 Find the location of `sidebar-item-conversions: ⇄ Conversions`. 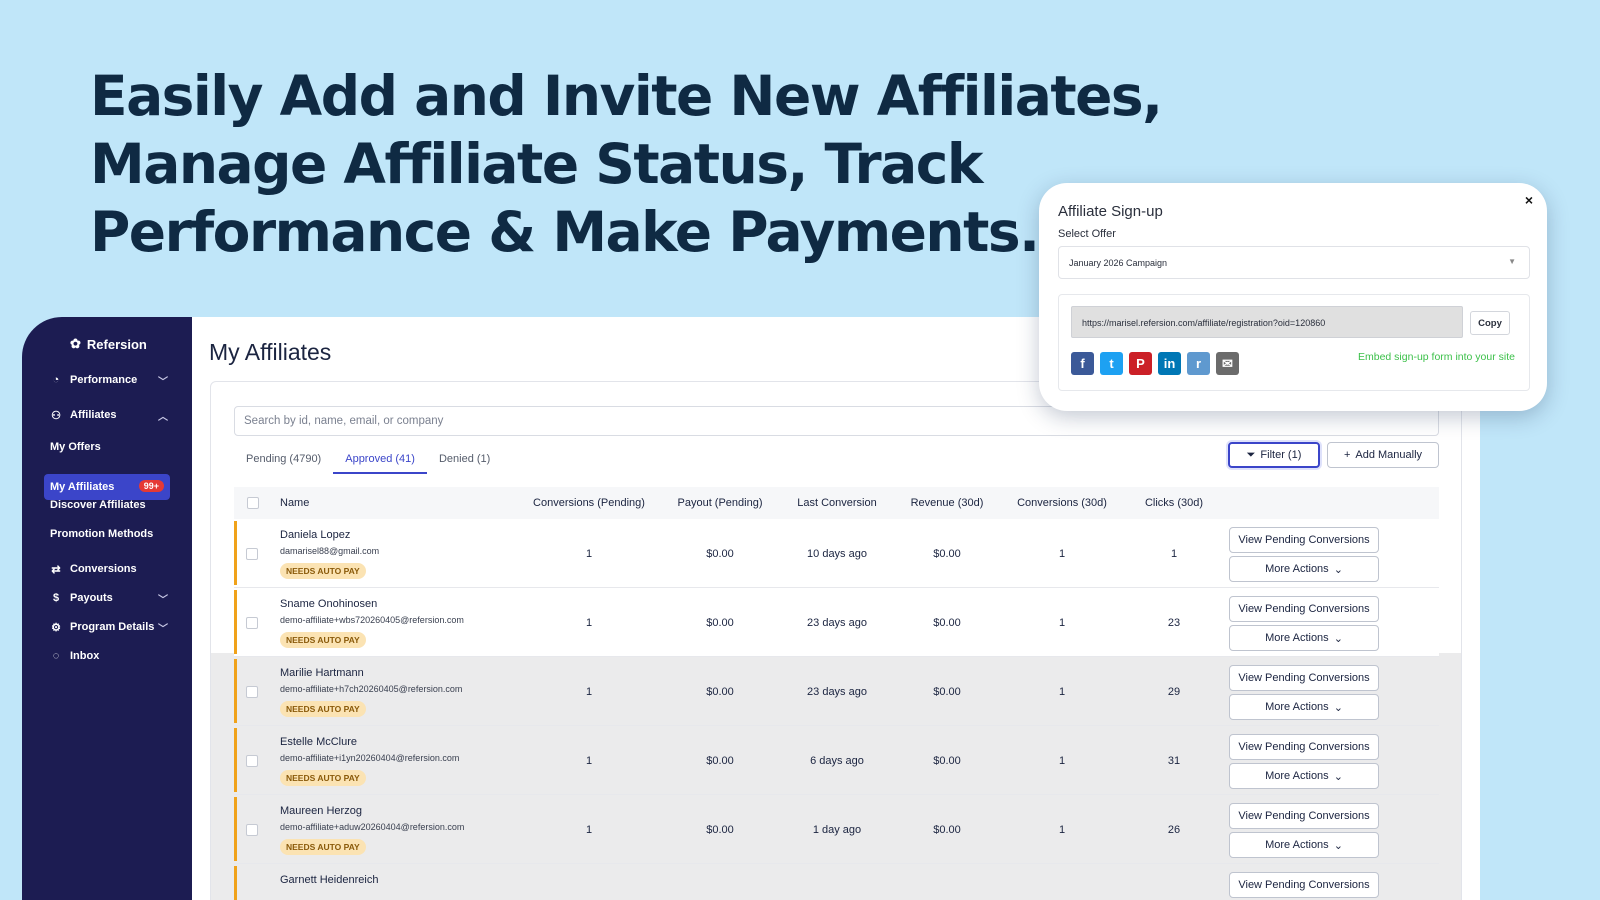

sidebar-item-conversions: ⇄ Conversions is located at coordinates (108, 569).